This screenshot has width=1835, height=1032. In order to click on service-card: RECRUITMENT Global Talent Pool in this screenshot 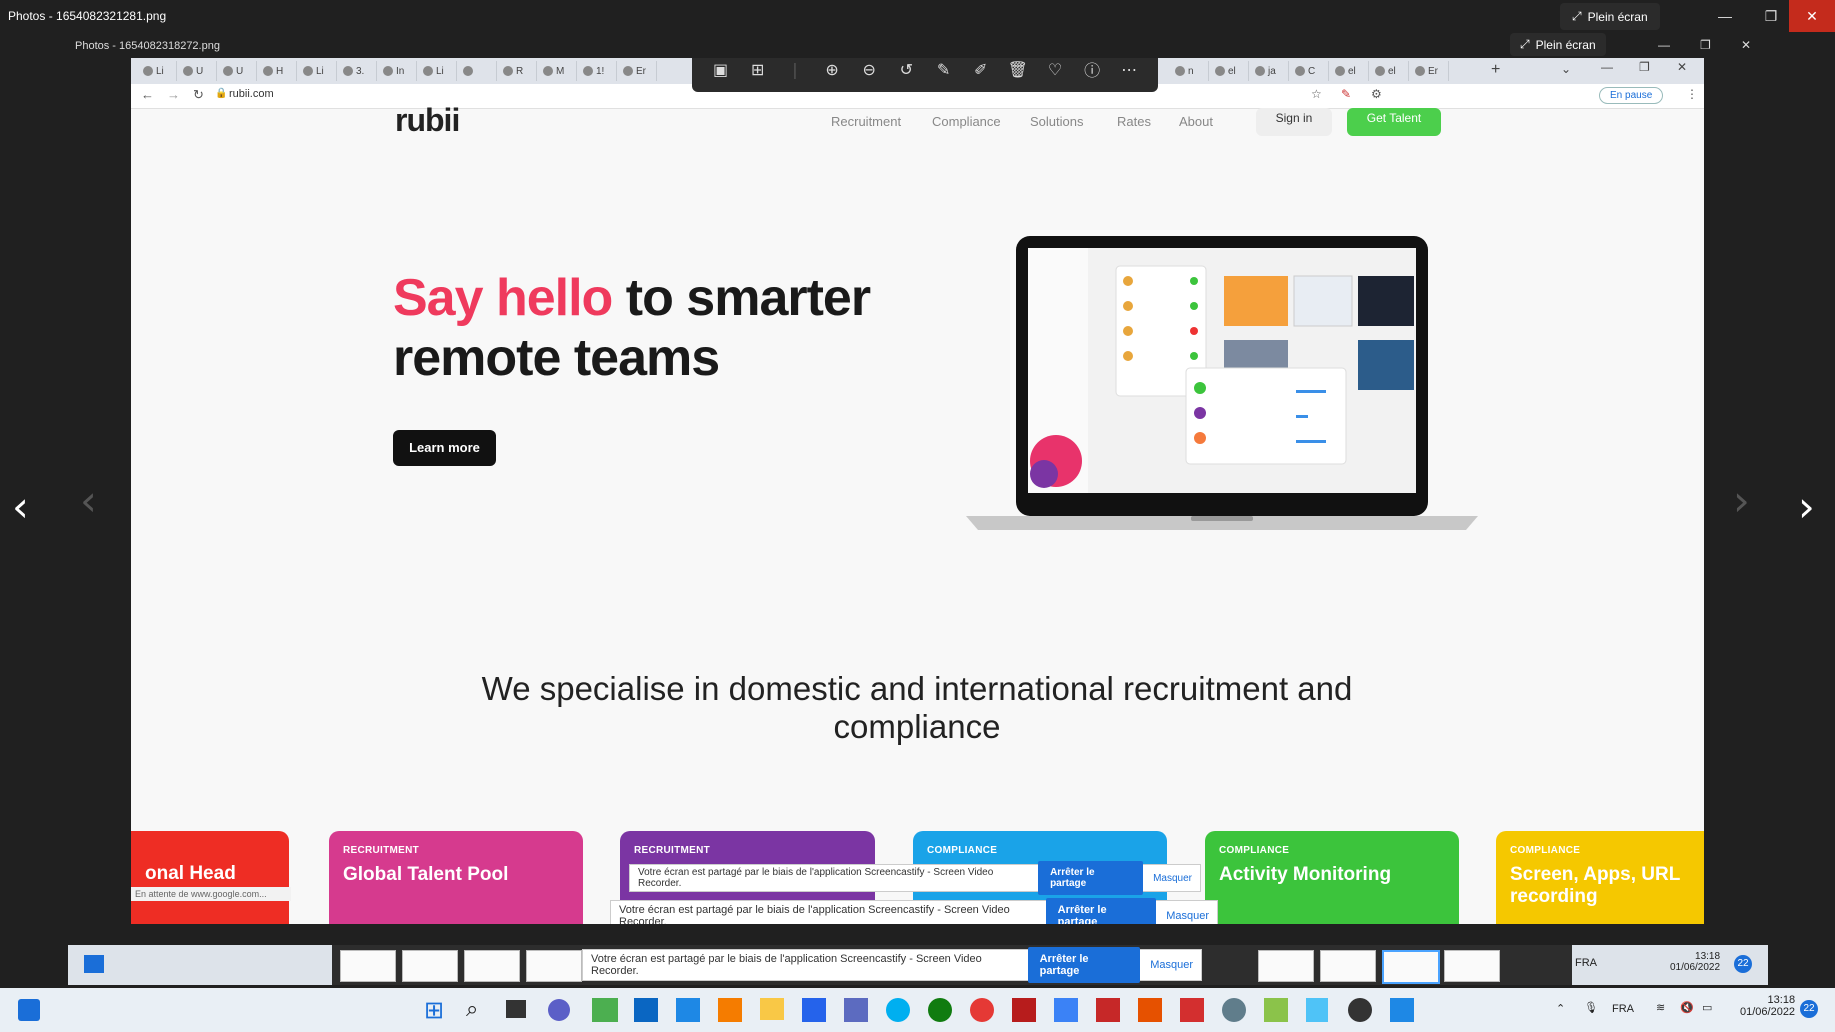, I will do `click(456, 877)`.